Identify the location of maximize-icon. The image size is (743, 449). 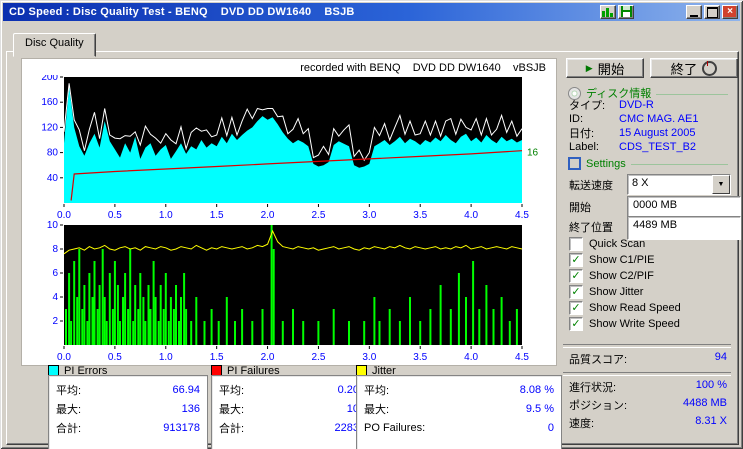
(712, 12).